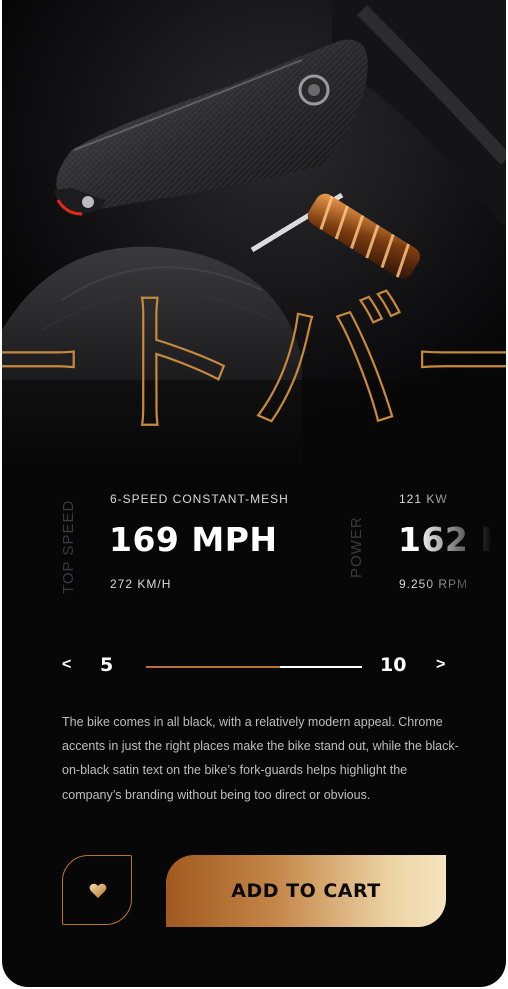 The image size is (508, 989). What do you see at coordinates (107, 665) in the screenshot?
I see `current-page: 5` at bounding box center [107, 665].